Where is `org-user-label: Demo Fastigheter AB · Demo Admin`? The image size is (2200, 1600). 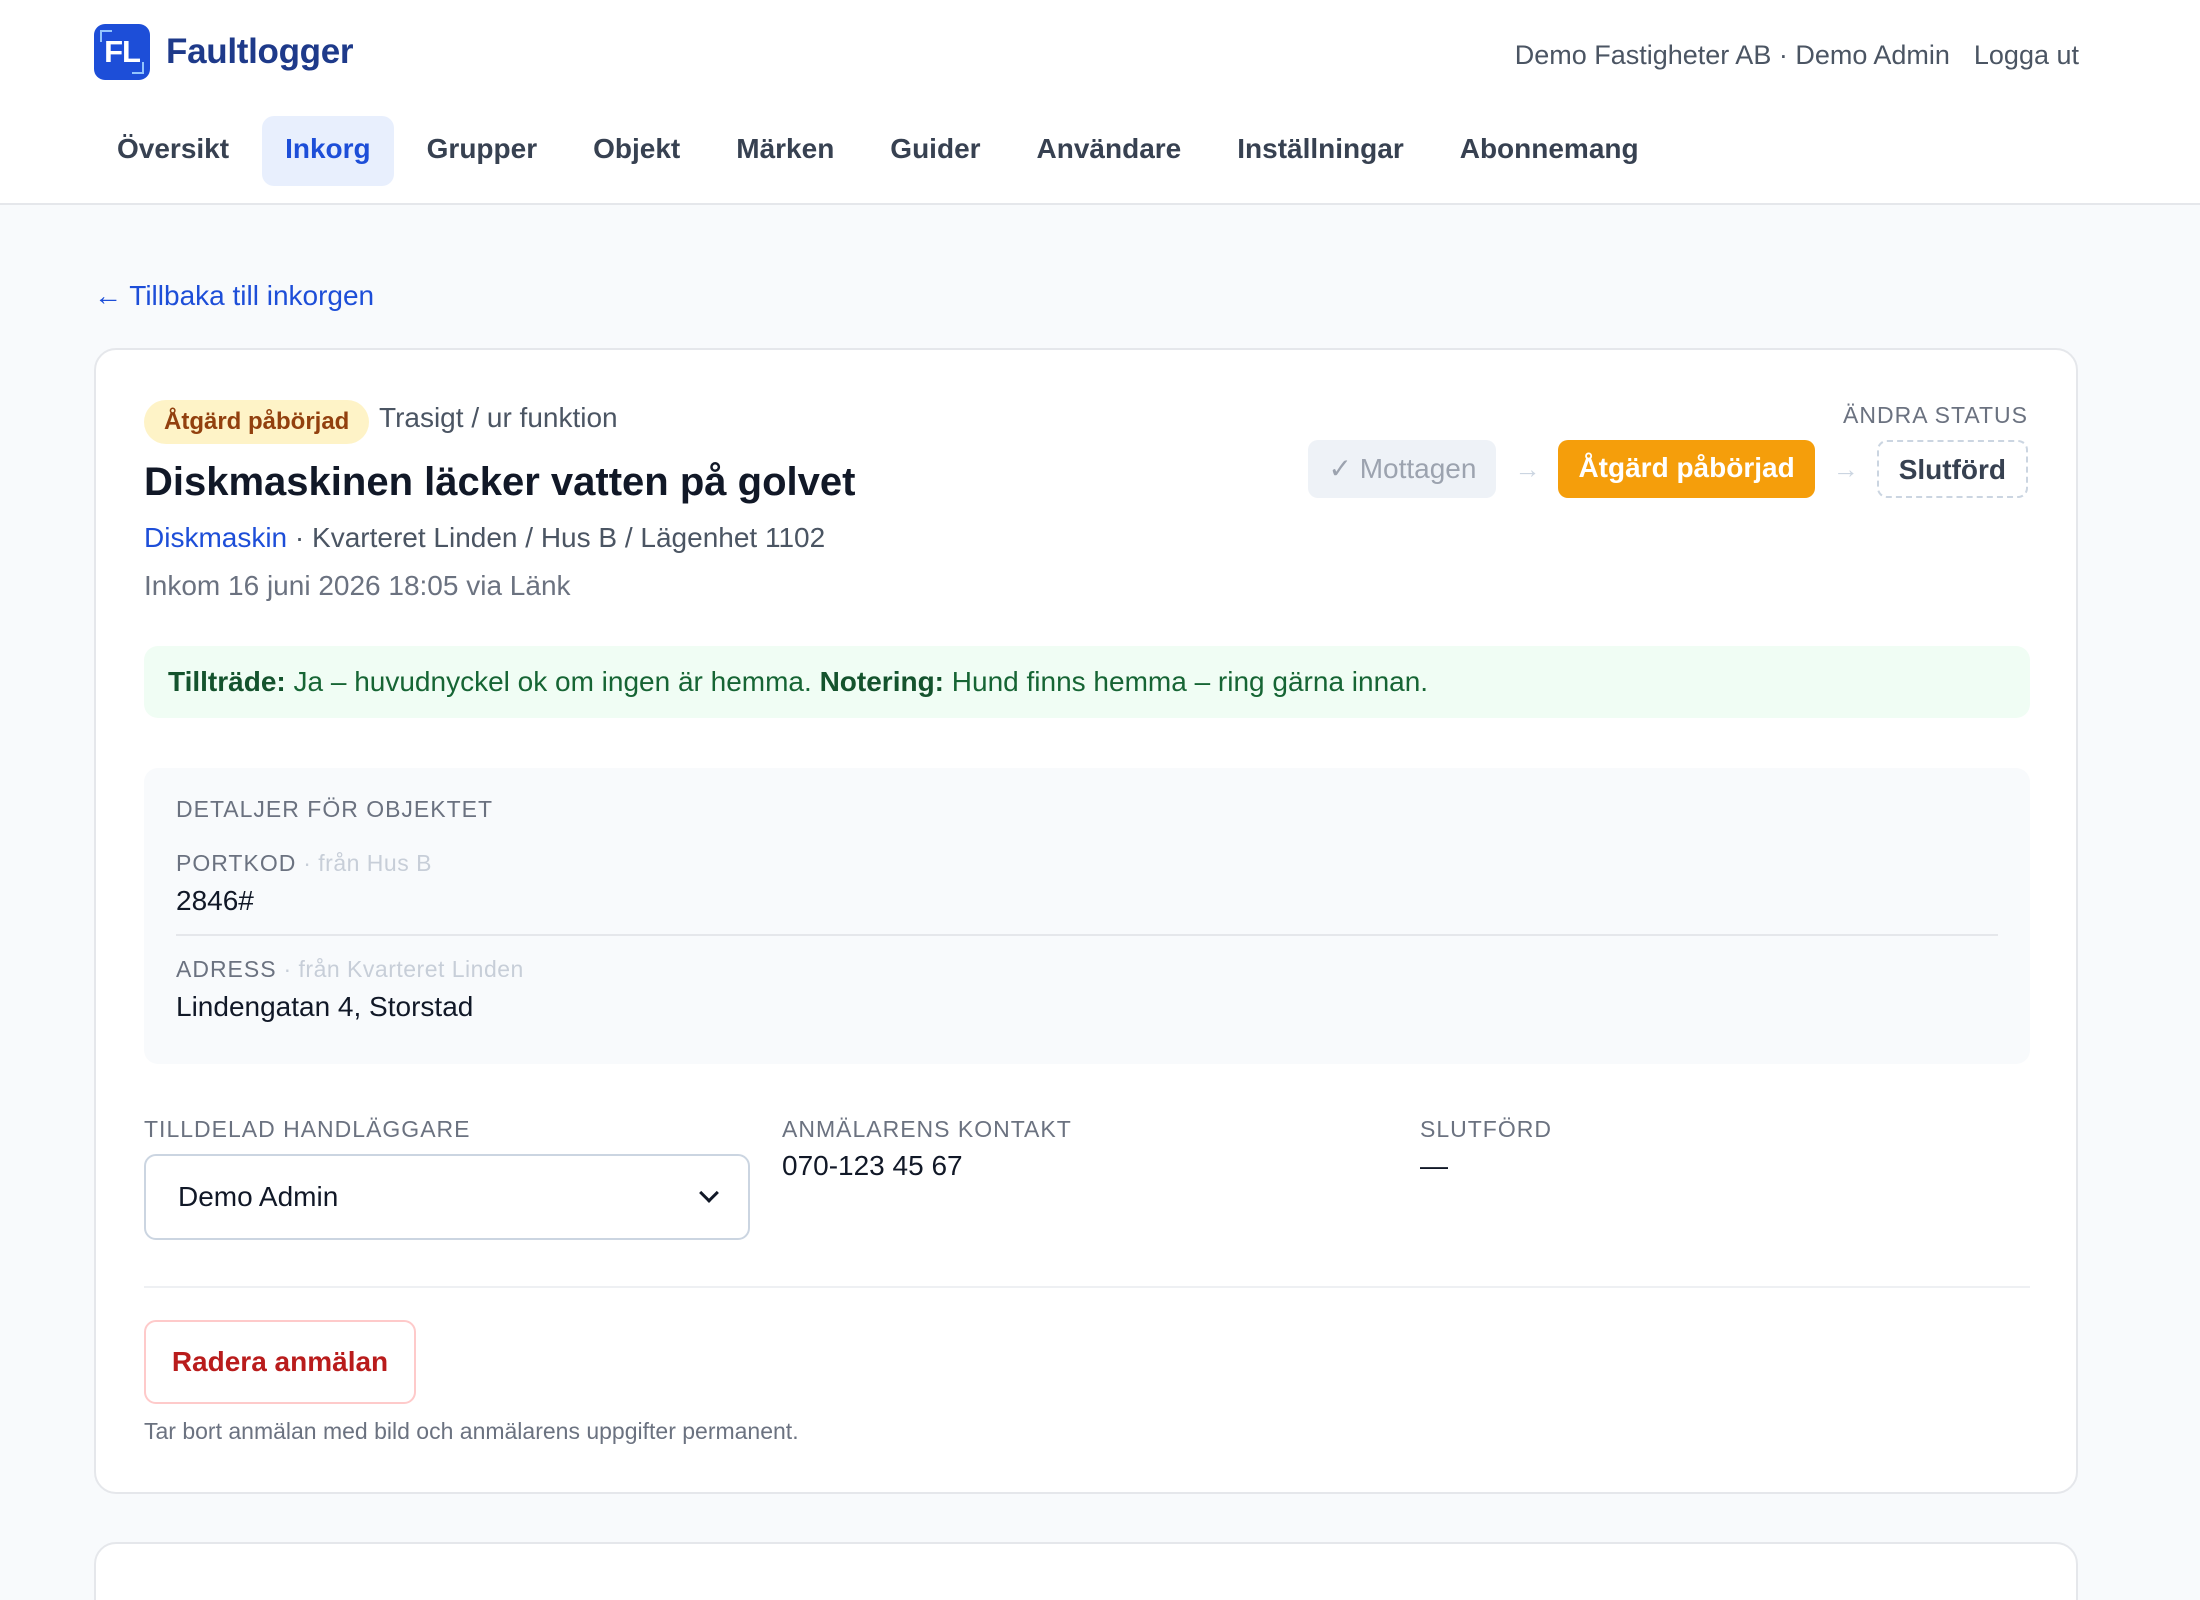 org-user-label: Demo Fastigheter AB · Demo Admin is located at coordinates (1732, 55).